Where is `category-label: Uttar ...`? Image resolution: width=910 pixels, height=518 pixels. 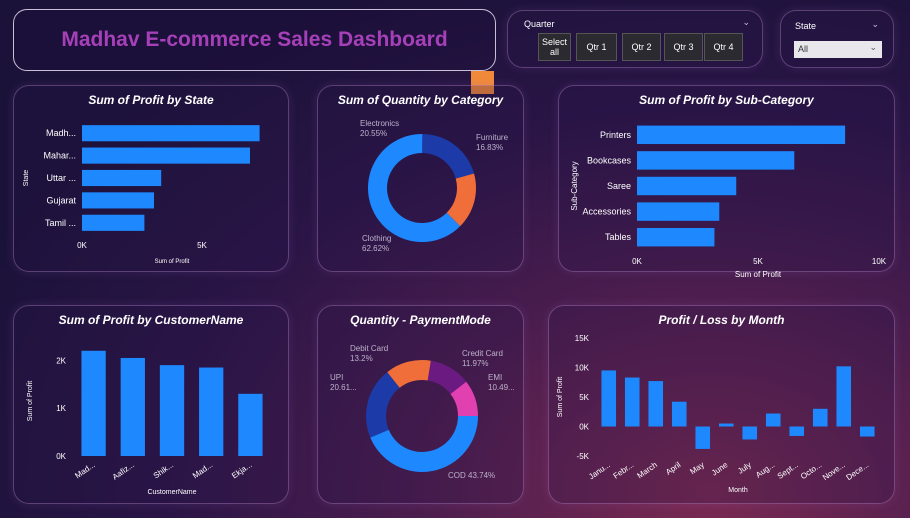 category-label: Uttar ... is located at coordinates (61, 178).